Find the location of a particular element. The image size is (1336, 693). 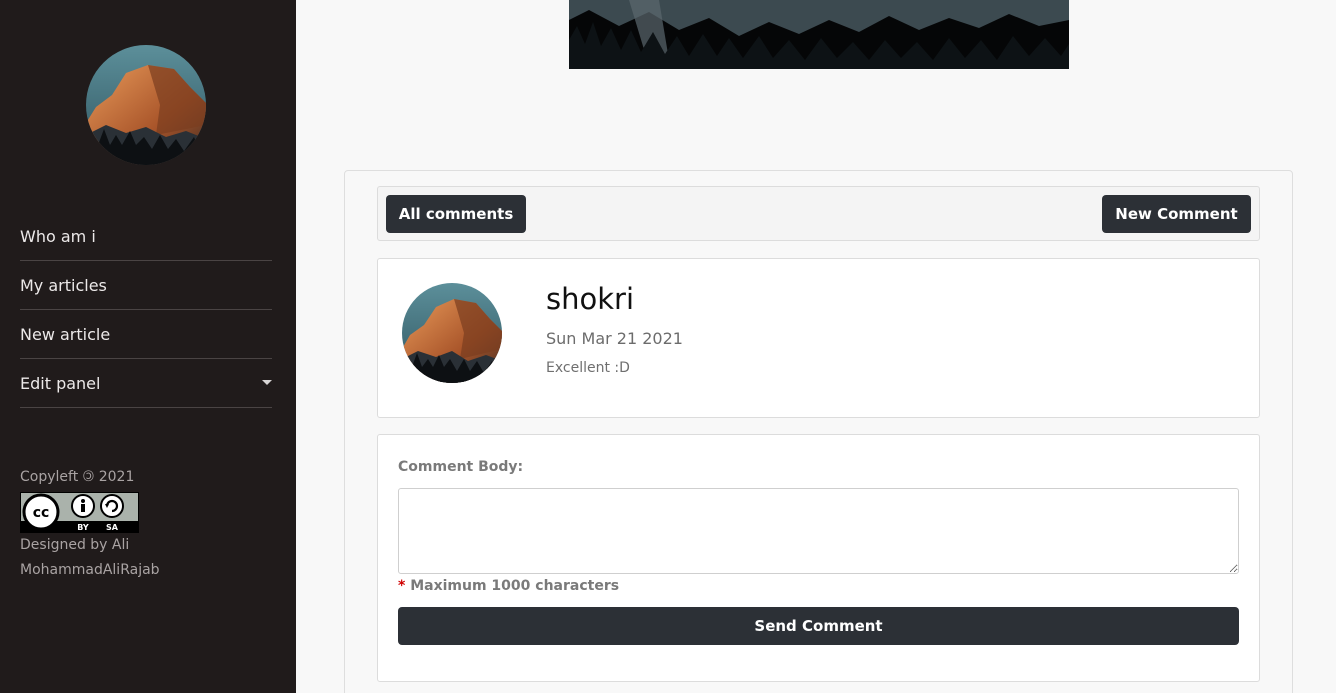

designed-by-text: Designed by Ali is located at coordinates (75, 545).